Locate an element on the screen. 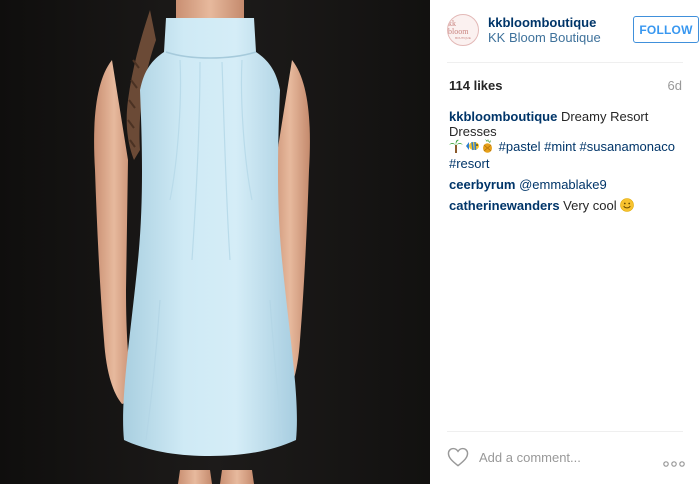 The width and height of the screenshot is (700, 484). post-actions is located at coordinates (567, 458).